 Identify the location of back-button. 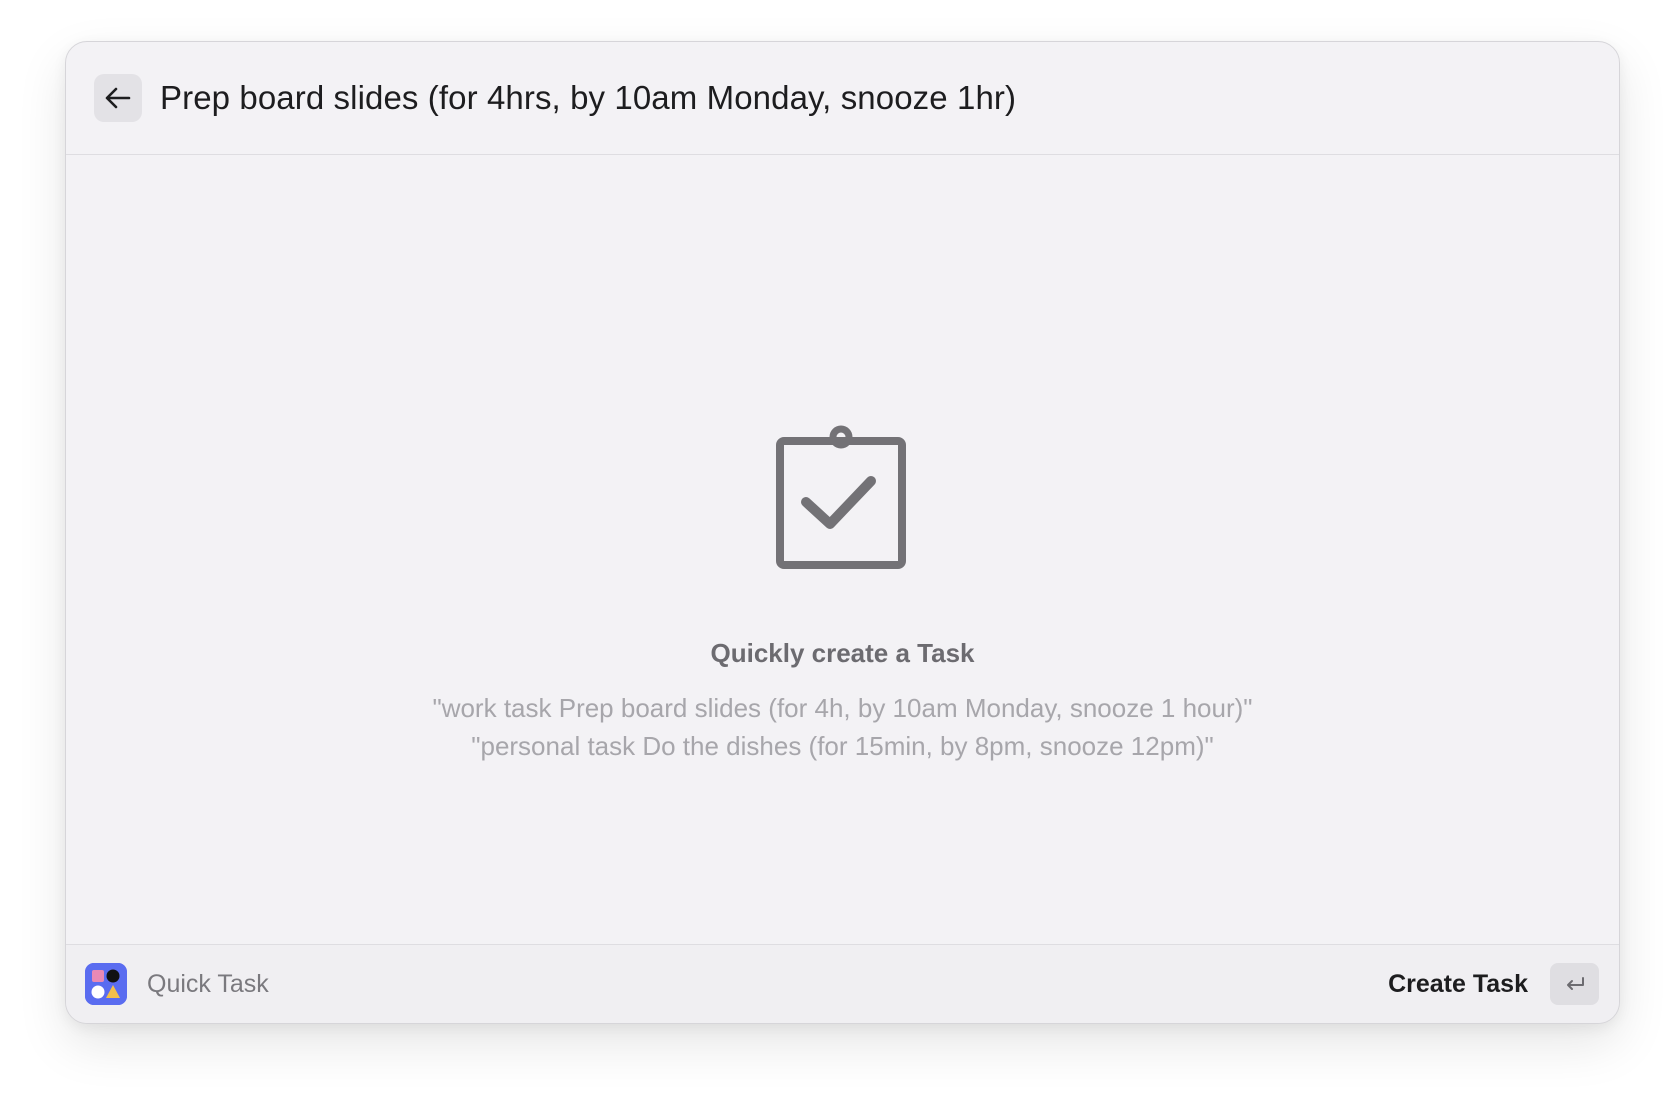
(118, 98).